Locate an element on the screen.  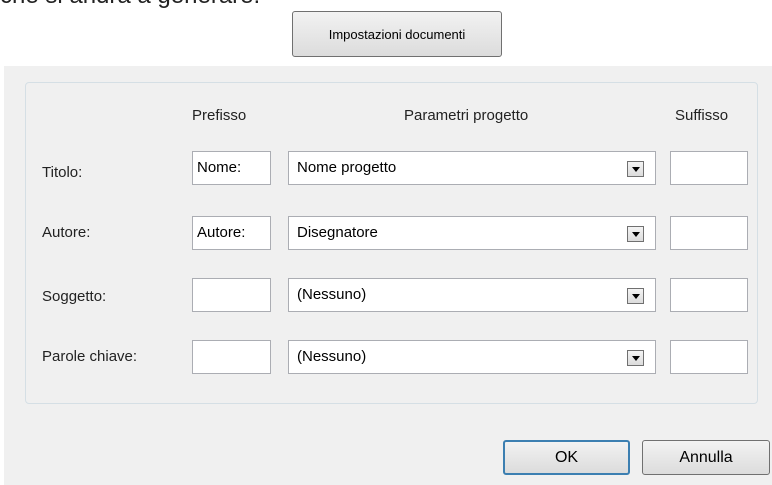
ok-button: OK is located at coordinates (566, 457).